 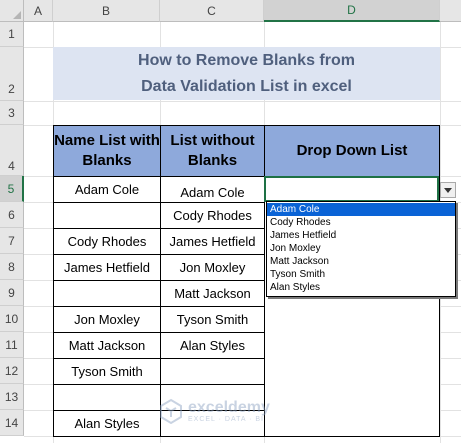 I want to click on dropdown-option: Tyson Smith, so click(x=361, y=274).